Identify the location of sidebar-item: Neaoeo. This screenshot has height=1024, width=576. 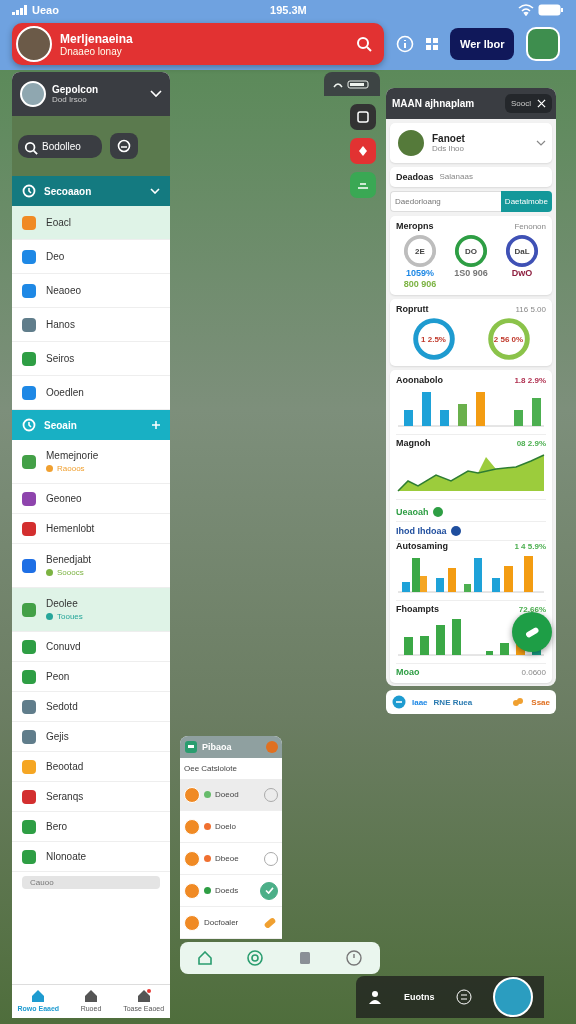
(91, 291).